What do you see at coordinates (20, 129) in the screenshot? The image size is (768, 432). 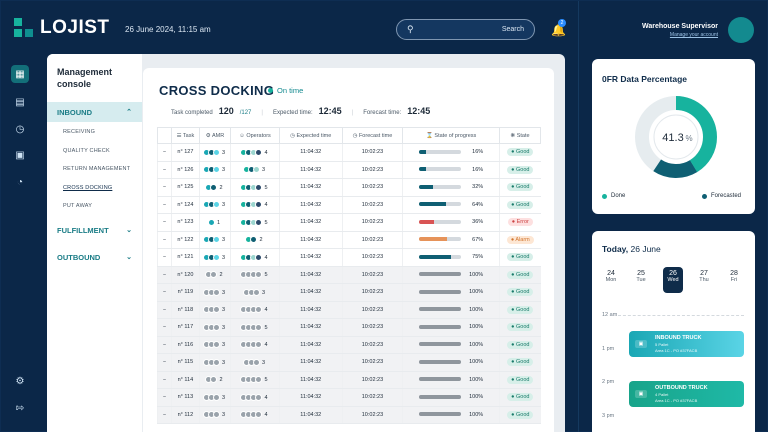 I see `clock-icon: ◷` at bounding box center [20, 129].